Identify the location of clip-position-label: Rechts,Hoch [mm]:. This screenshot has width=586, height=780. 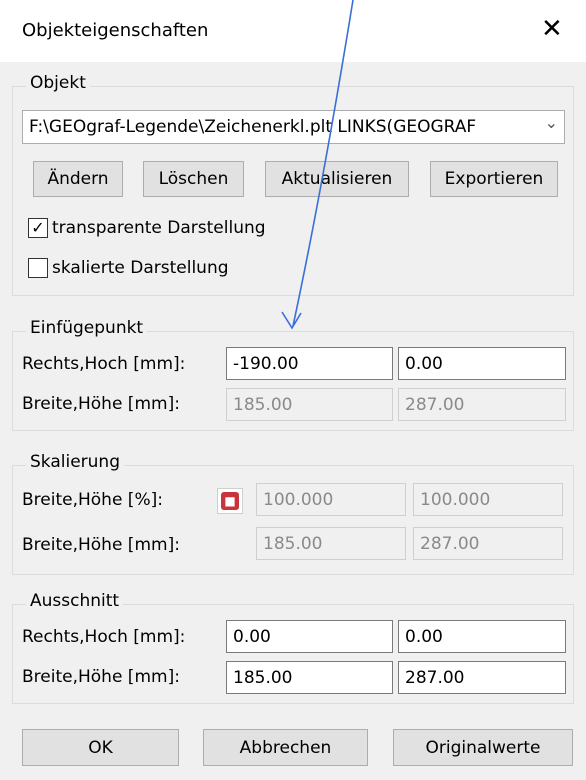
(104, 637).